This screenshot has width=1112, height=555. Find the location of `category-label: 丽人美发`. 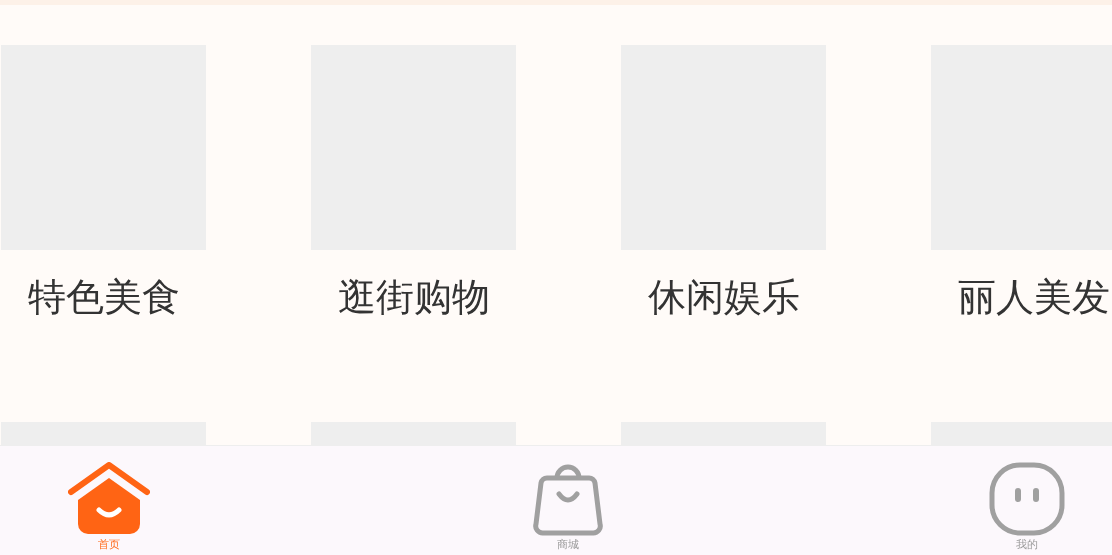

category-label: 丽人美发 is located at coordinates (1033, 297).